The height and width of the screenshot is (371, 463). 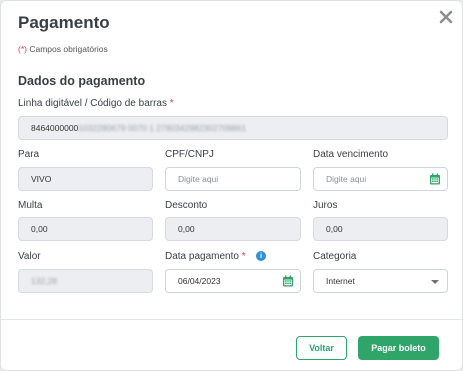 What do you see at coordinates (64, 22) in the screenshot?
I see `modal-title: Pagamento` at bounding box center [64, 22].